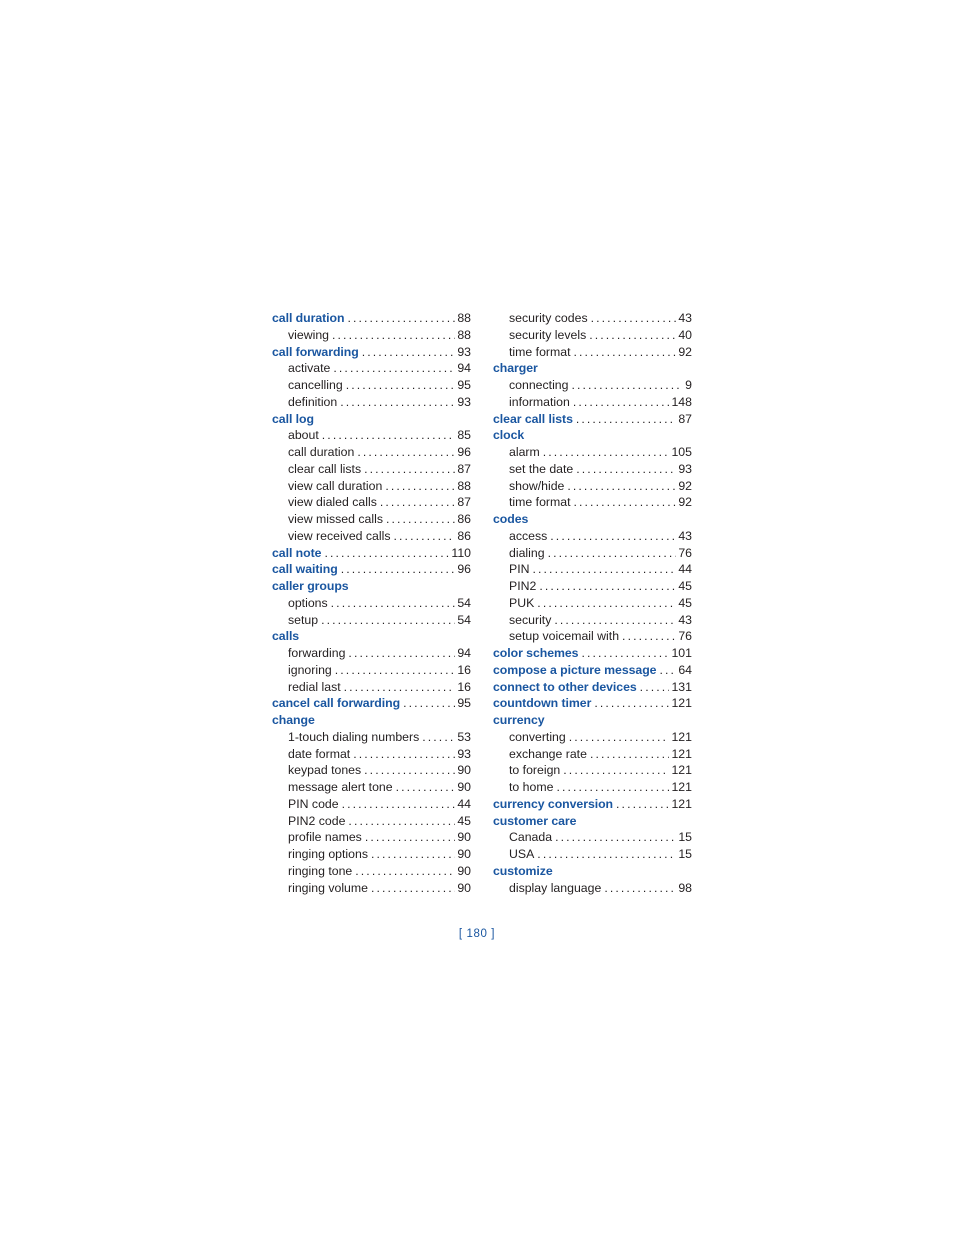  I want to click on index-entry-label: call log, so click(293, 418).